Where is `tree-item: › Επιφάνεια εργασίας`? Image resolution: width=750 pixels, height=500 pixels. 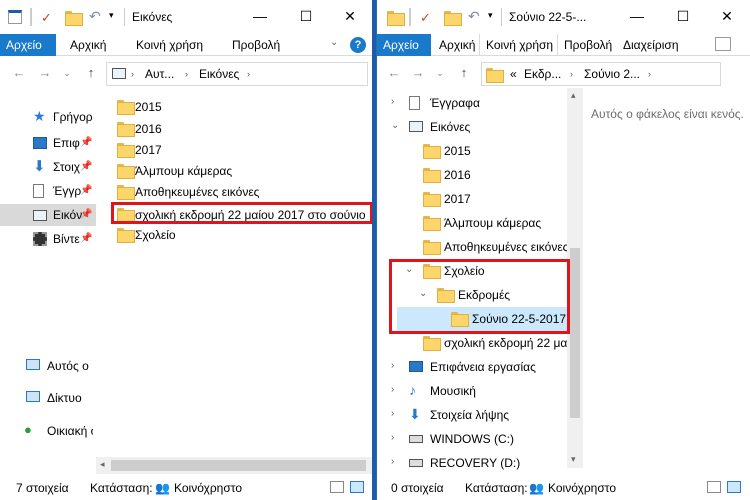 tree-item: › Επιφάνεια εργασίας is located at coordinates (472, 367).